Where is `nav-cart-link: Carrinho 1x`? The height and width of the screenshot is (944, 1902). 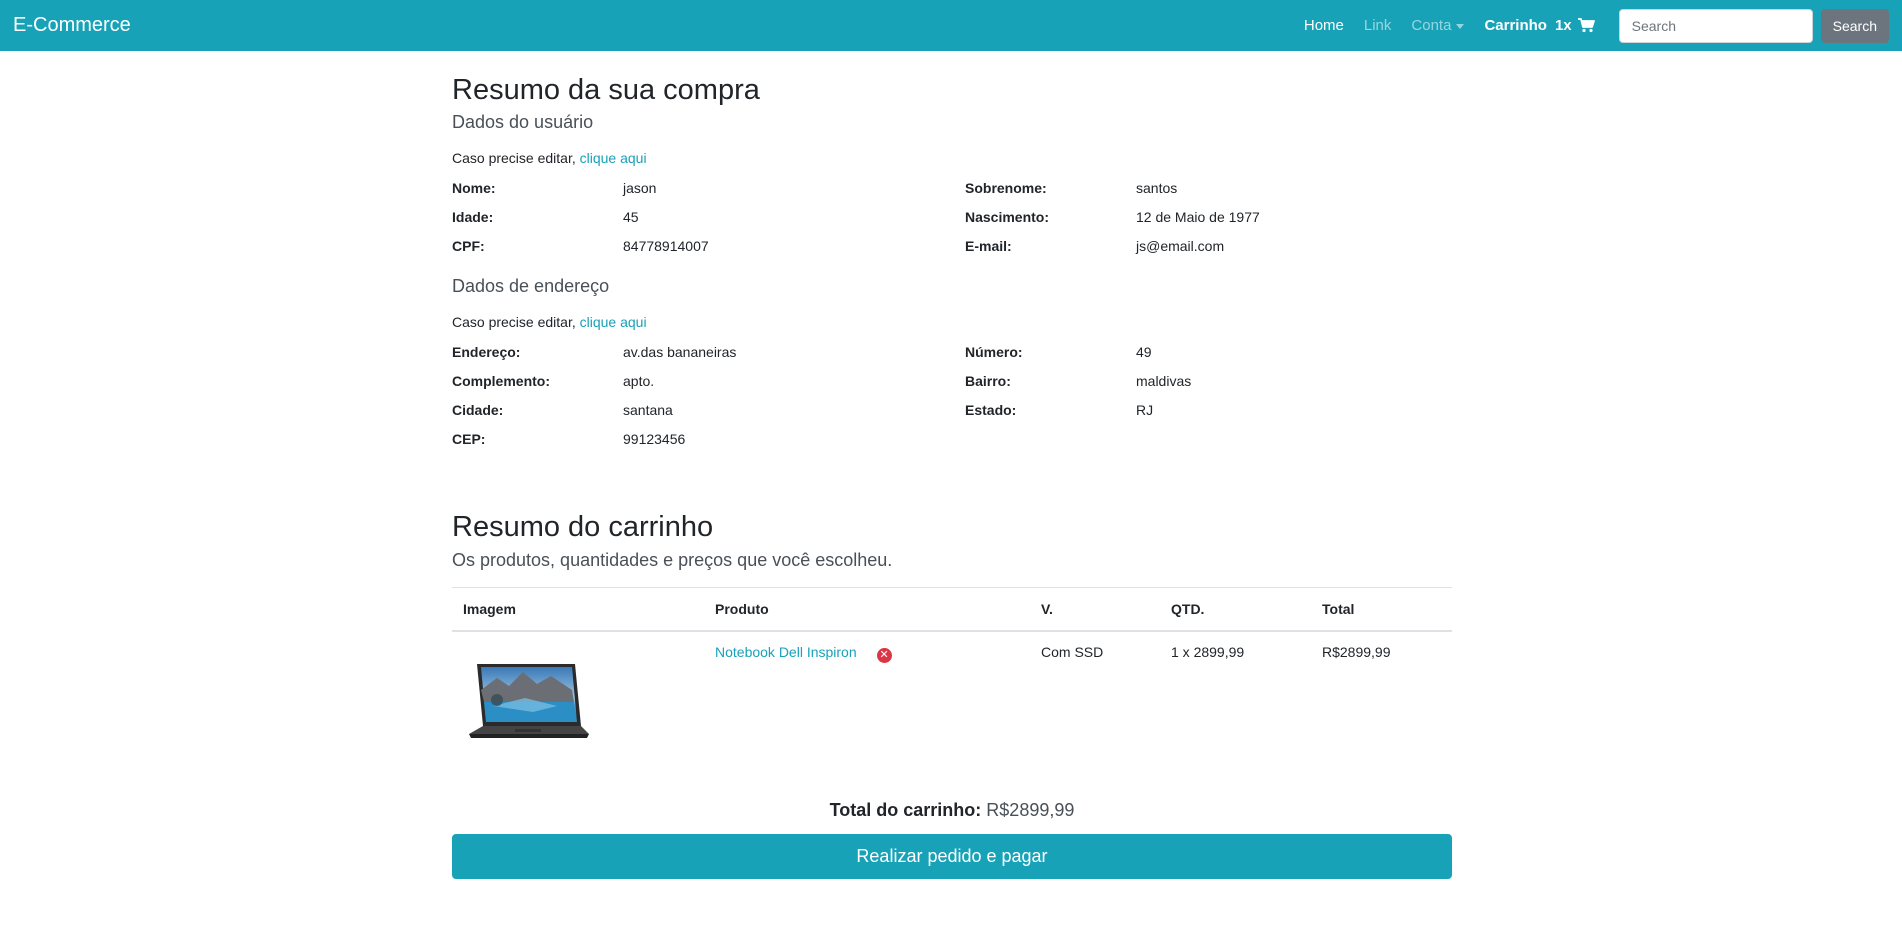 nav-cart-link: Carrinho 1x is located at coordinates (1539, 25).